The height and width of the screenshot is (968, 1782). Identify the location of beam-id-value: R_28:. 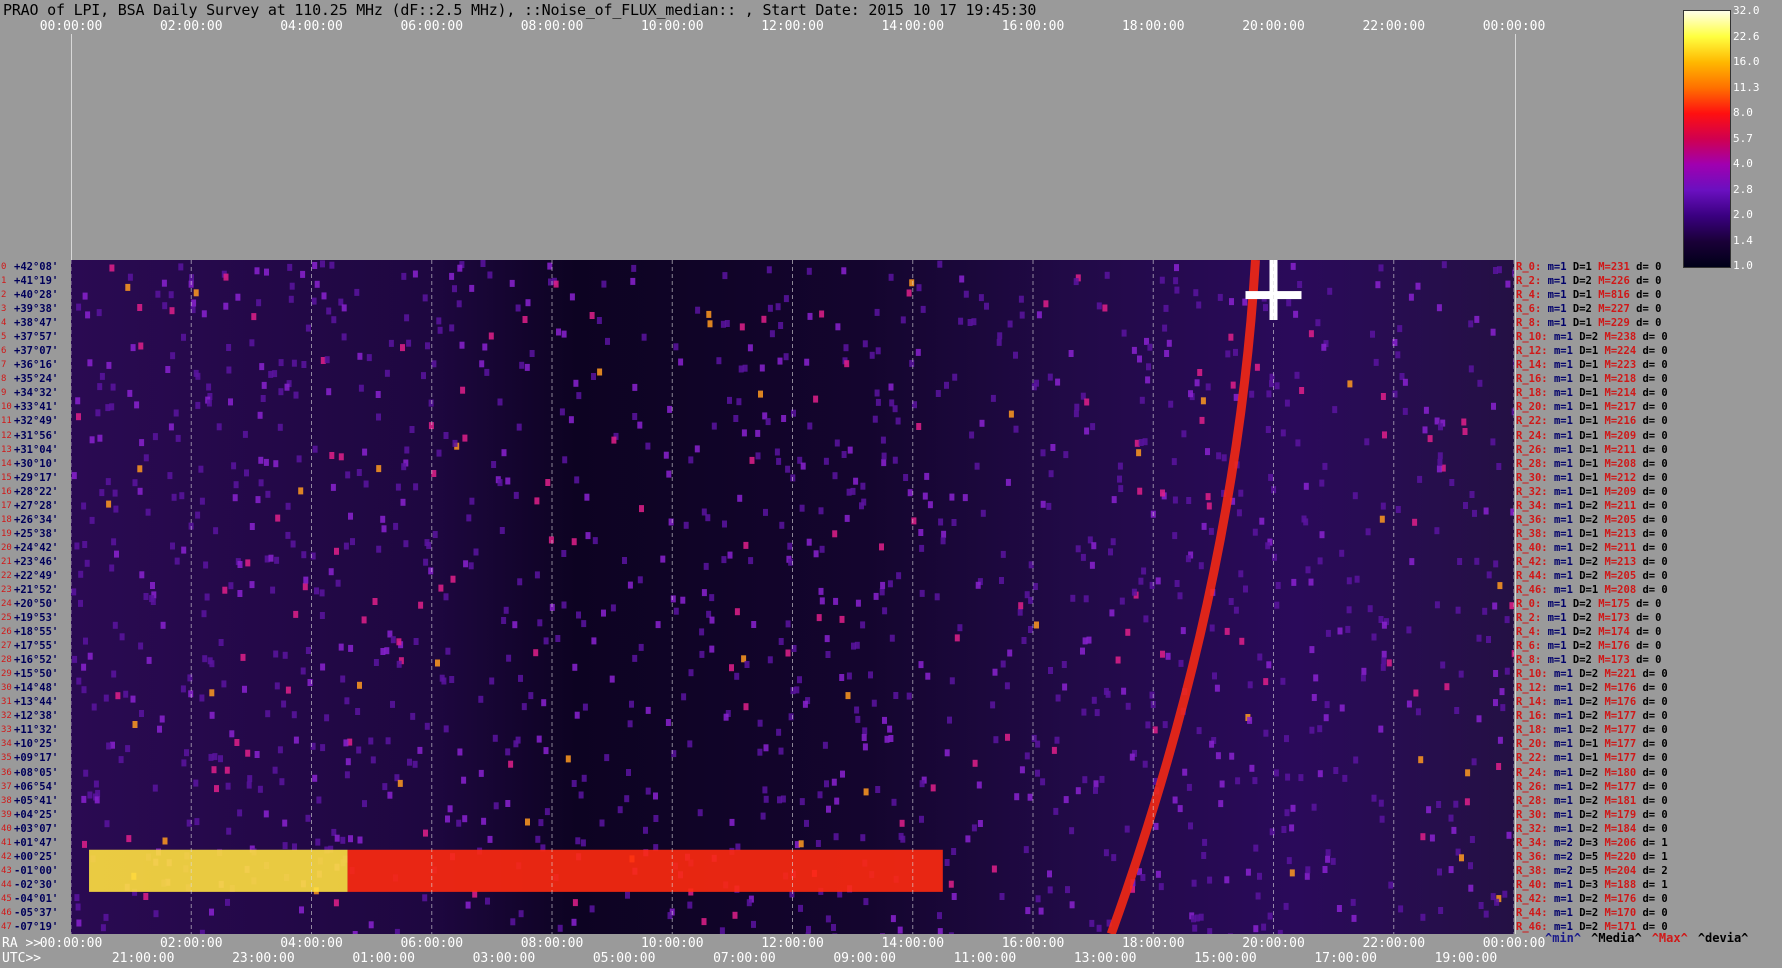
(1535, 800).